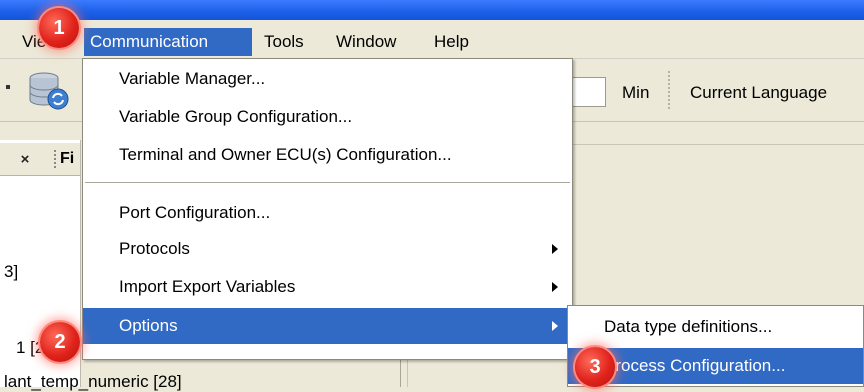 The width and height of the screenshot is (864, 392). I want to click on menu-window: Window, so click(366, 42).